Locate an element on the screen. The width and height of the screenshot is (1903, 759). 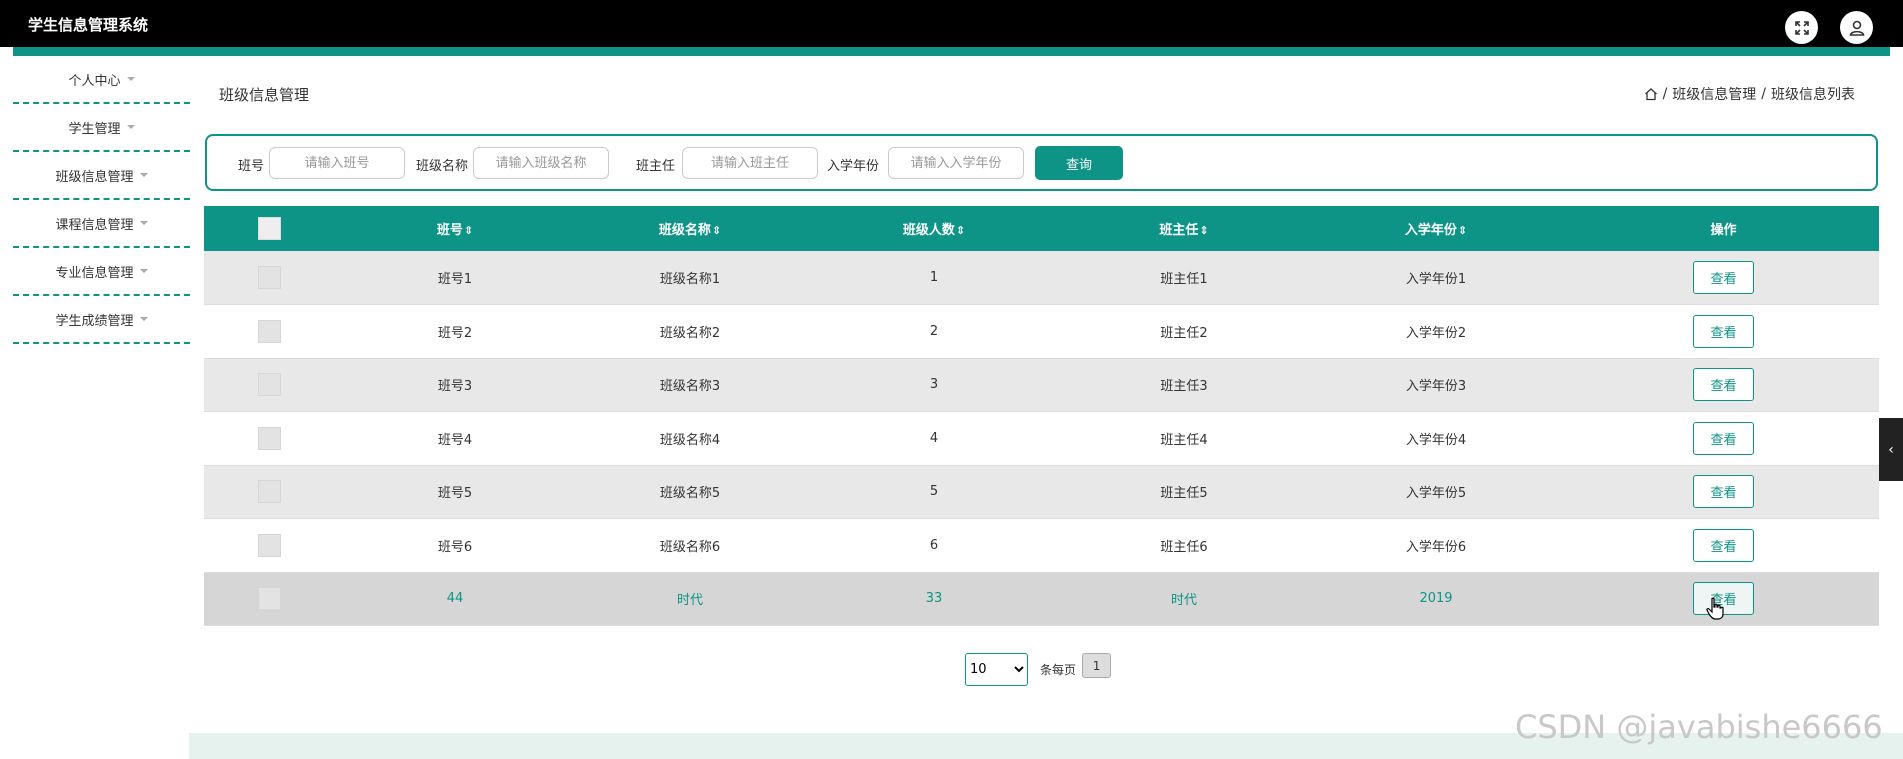
chevron-left-icon: ‹ is located at coordinates (1891, 449).